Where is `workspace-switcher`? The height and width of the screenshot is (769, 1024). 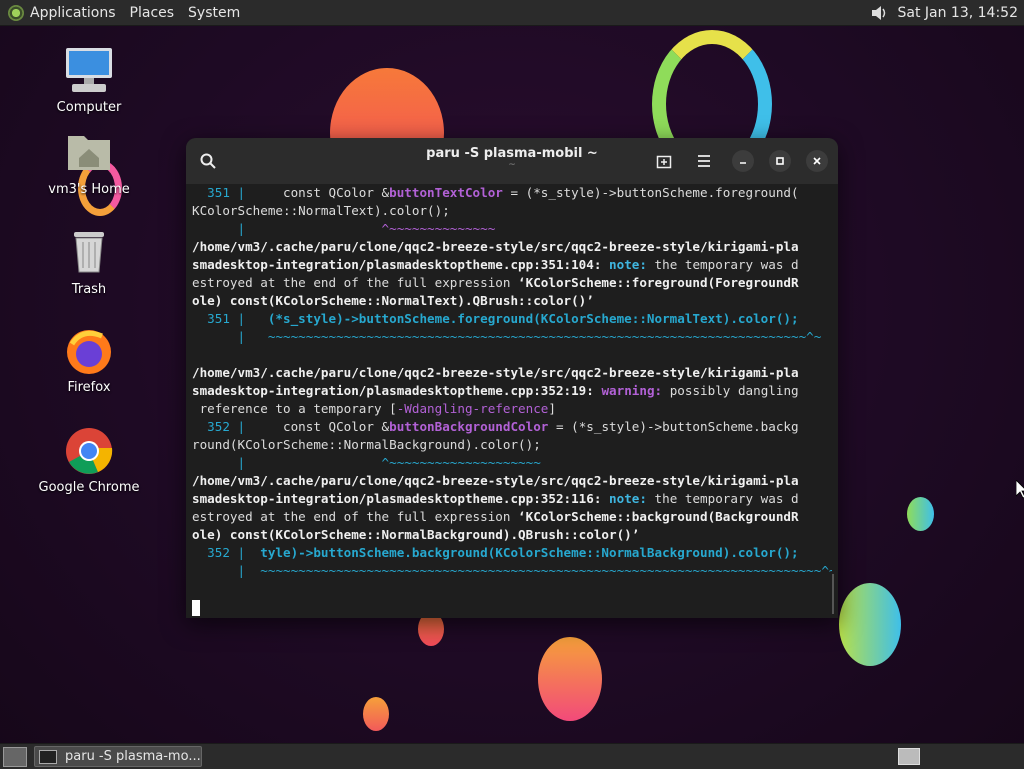 workspace-switcher is located at coordinates (909, 756).